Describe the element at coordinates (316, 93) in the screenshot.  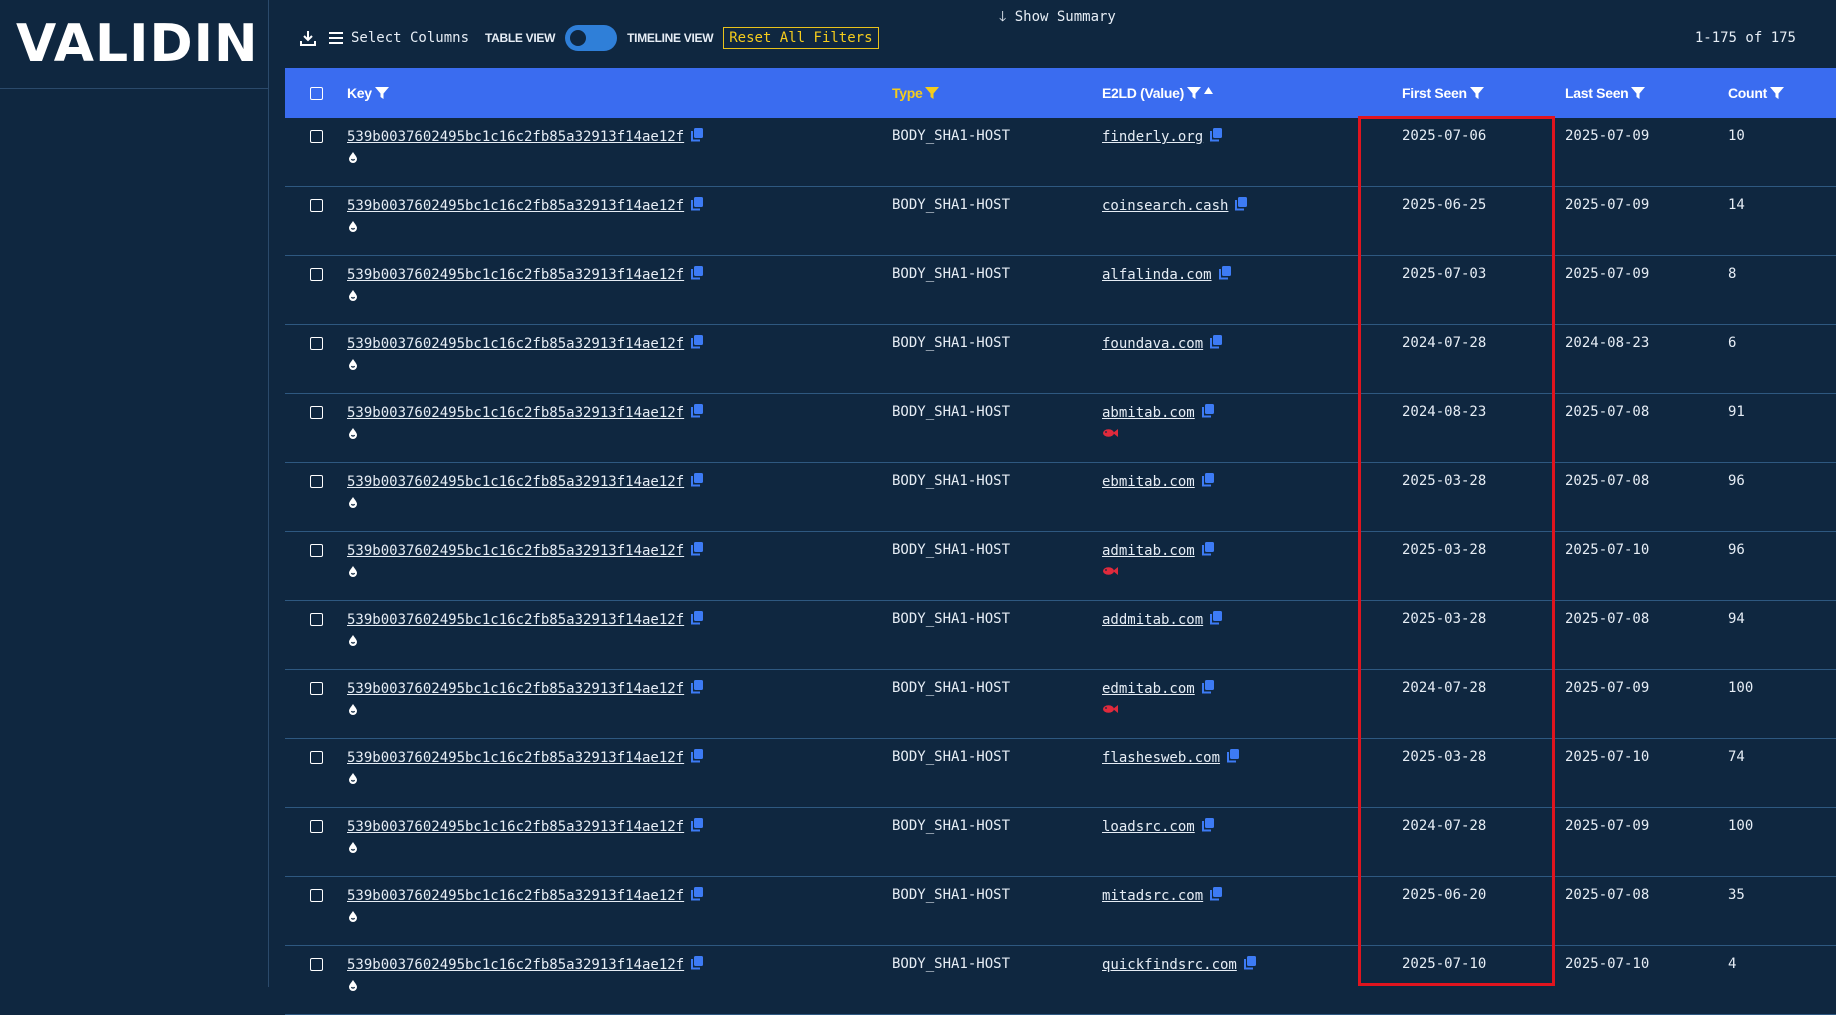
I see `select-all-checkbox` at that location.